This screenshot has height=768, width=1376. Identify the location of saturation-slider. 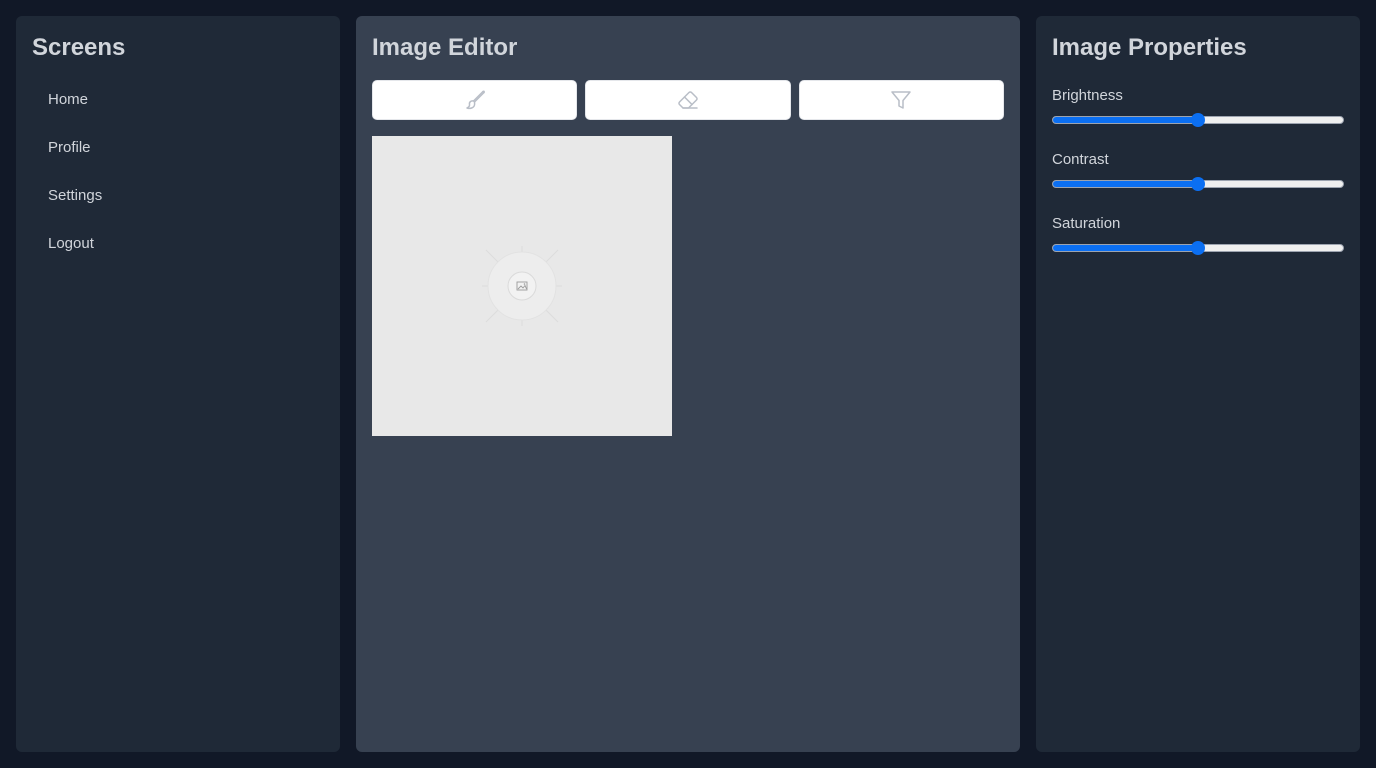
(1198, 248).